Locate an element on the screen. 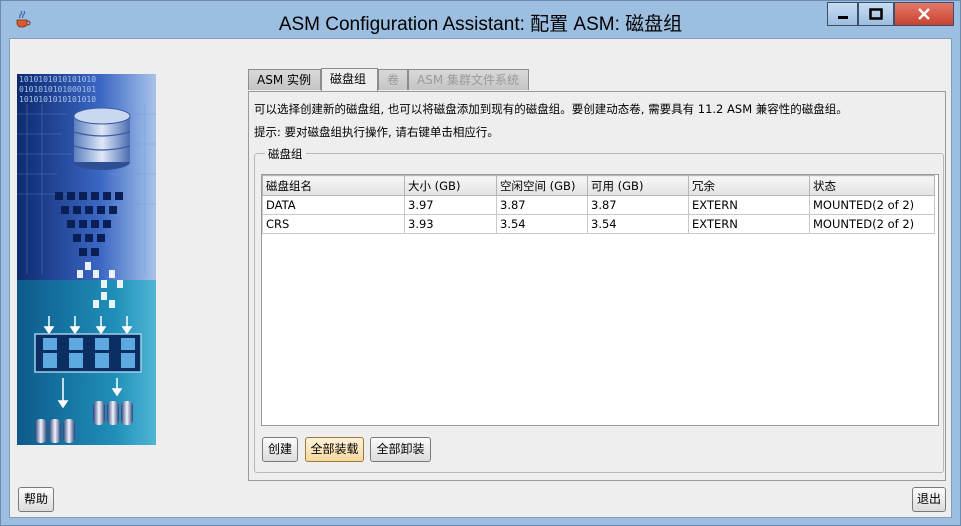 The height and width of the screenshot is (526, 961). column-header-redundancy: 冗余 is located at coordinates (749, 185).